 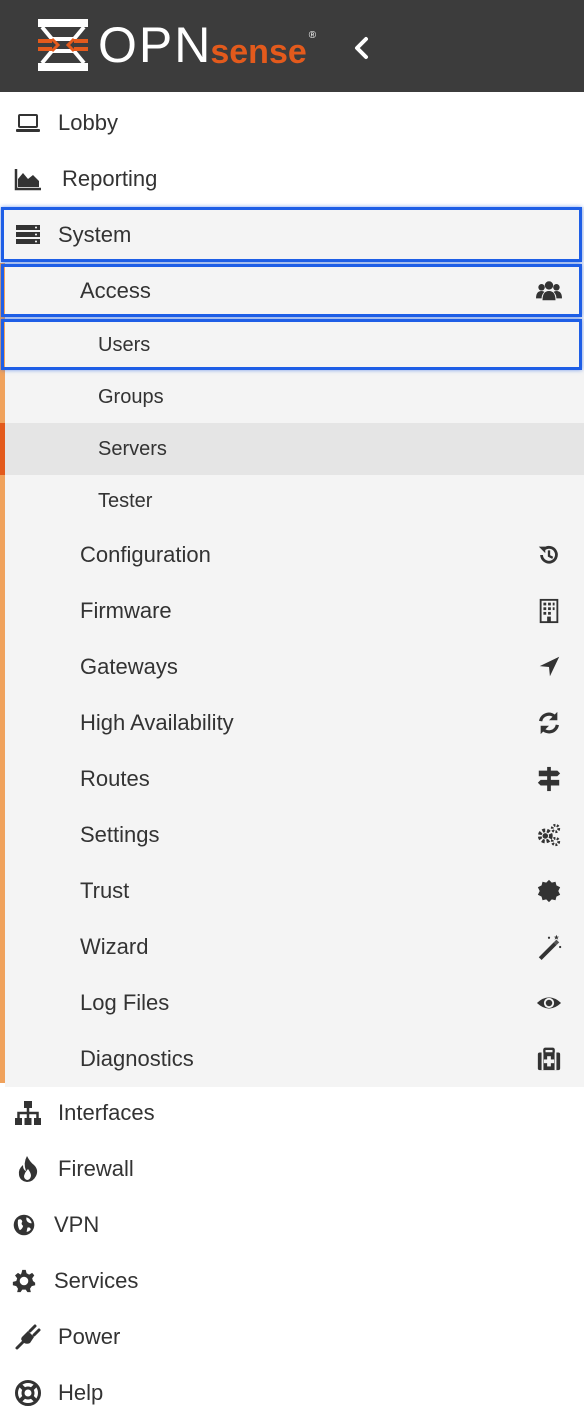 I want to click on users-group-icon, so click(x=549, y=291).